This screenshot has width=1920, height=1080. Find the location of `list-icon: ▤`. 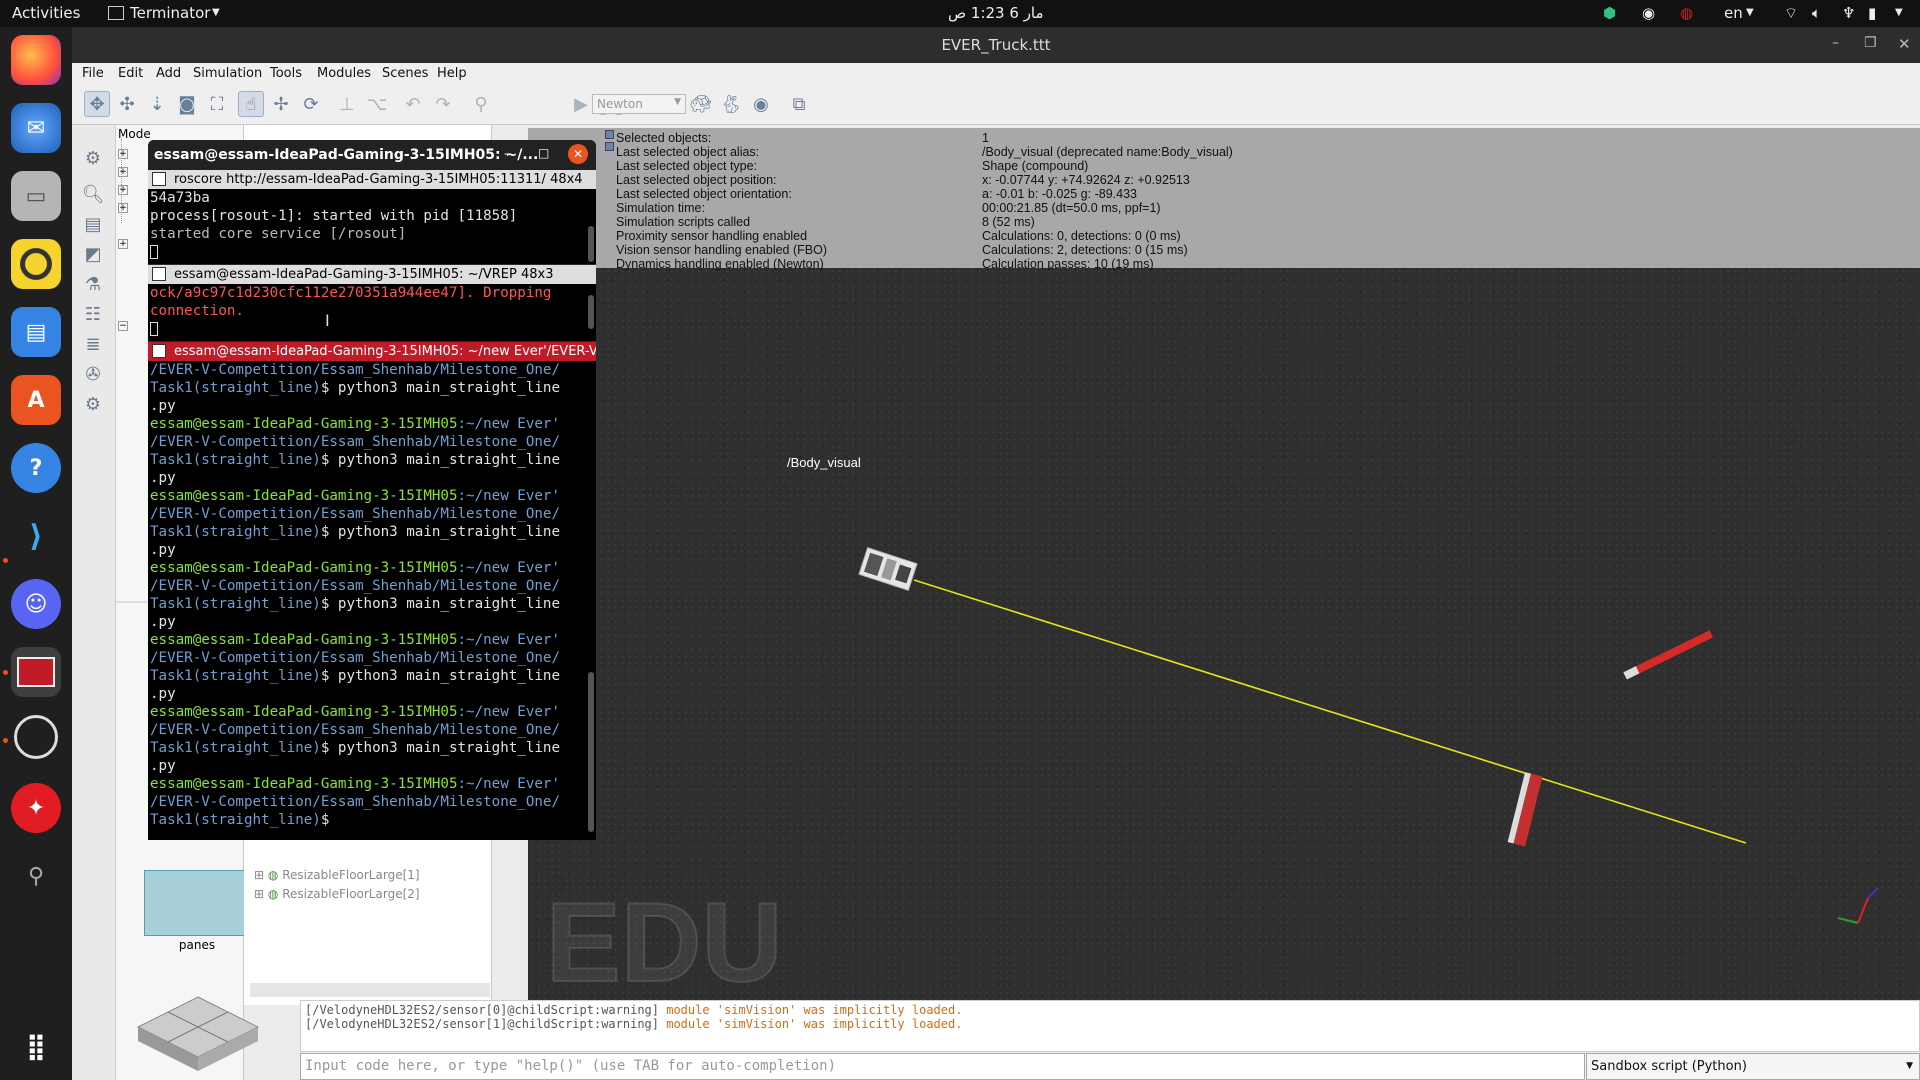

list-icon: ▤ is located at coordinates (93, 224).